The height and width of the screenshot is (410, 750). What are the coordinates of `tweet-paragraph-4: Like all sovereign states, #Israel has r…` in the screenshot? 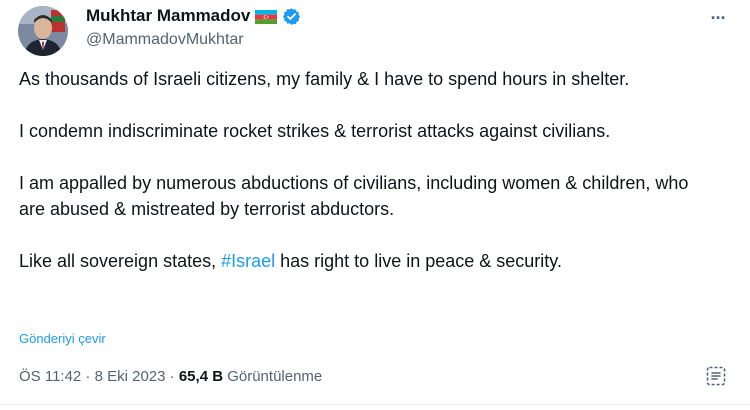 It's located at (369, 261).